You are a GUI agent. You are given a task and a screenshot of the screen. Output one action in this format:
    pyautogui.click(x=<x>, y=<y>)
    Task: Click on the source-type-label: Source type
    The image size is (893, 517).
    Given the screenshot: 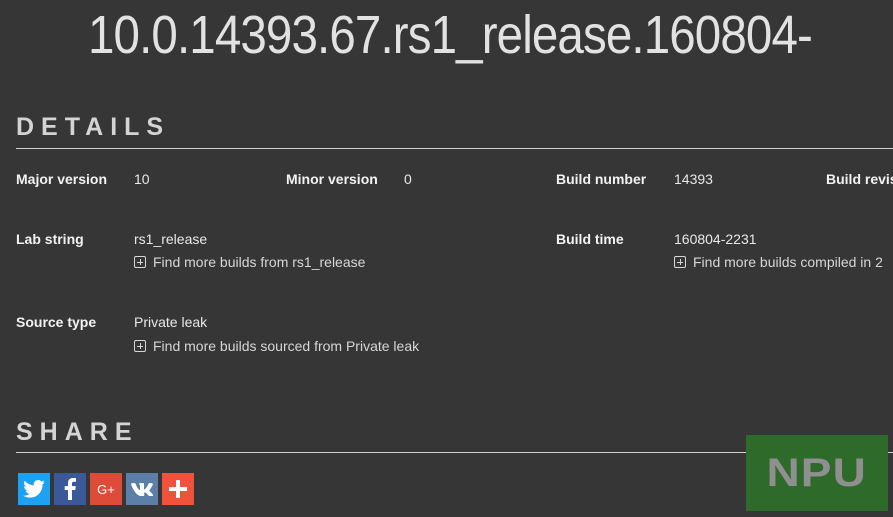 What is the action you would take?
    pyautogui.click(x=56, y=322)
    